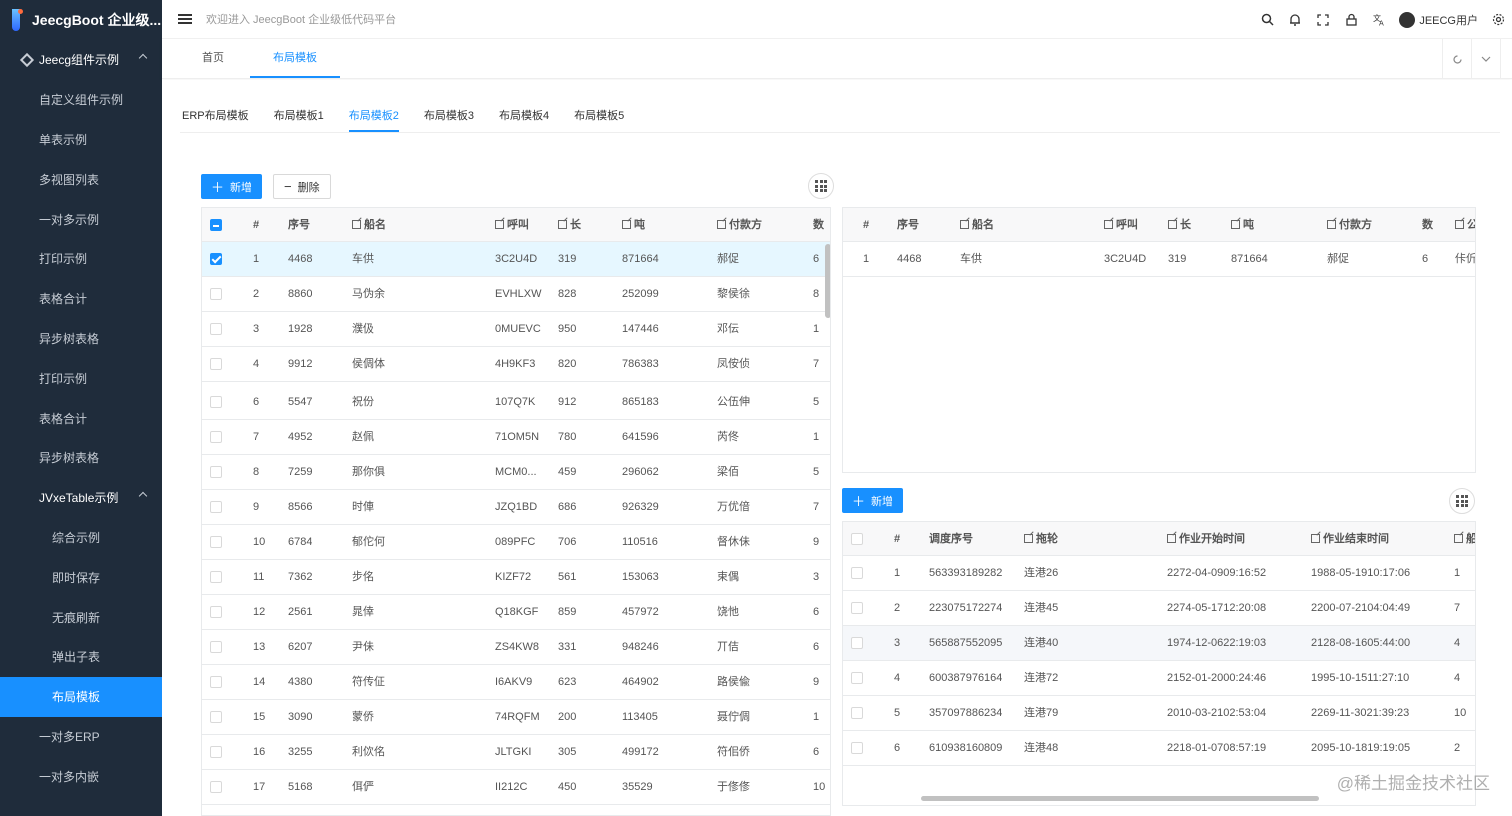  Describe the element at coordinates (516, 437) in the screenshot. I see `table-row: 7 4952 赵佩 71OM5N 780 641596 芮佟 1` at that location.